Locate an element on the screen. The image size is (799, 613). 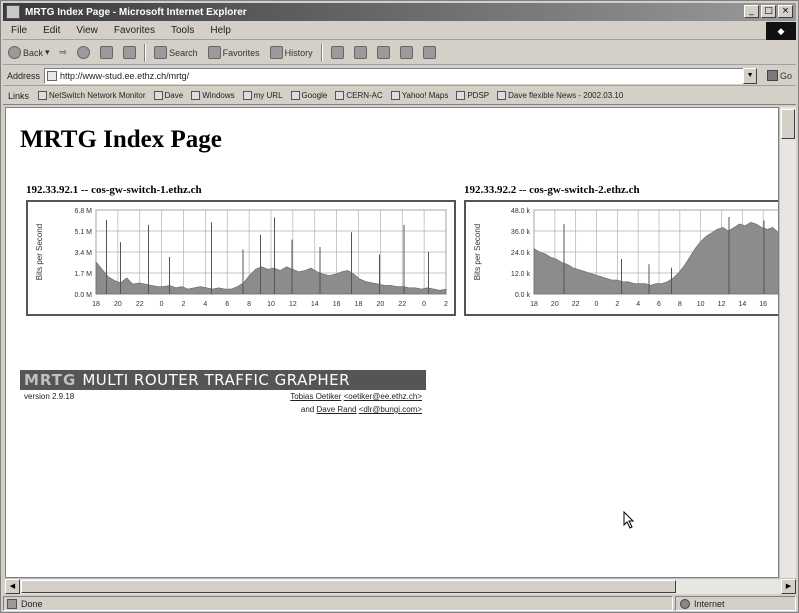
close-button: × is located at coordinates (785, 11).